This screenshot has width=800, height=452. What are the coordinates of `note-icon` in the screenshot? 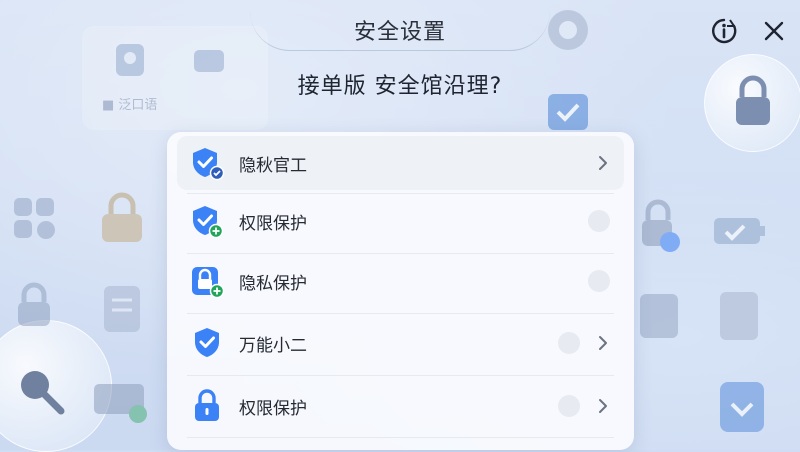 It's located at (739, 316).